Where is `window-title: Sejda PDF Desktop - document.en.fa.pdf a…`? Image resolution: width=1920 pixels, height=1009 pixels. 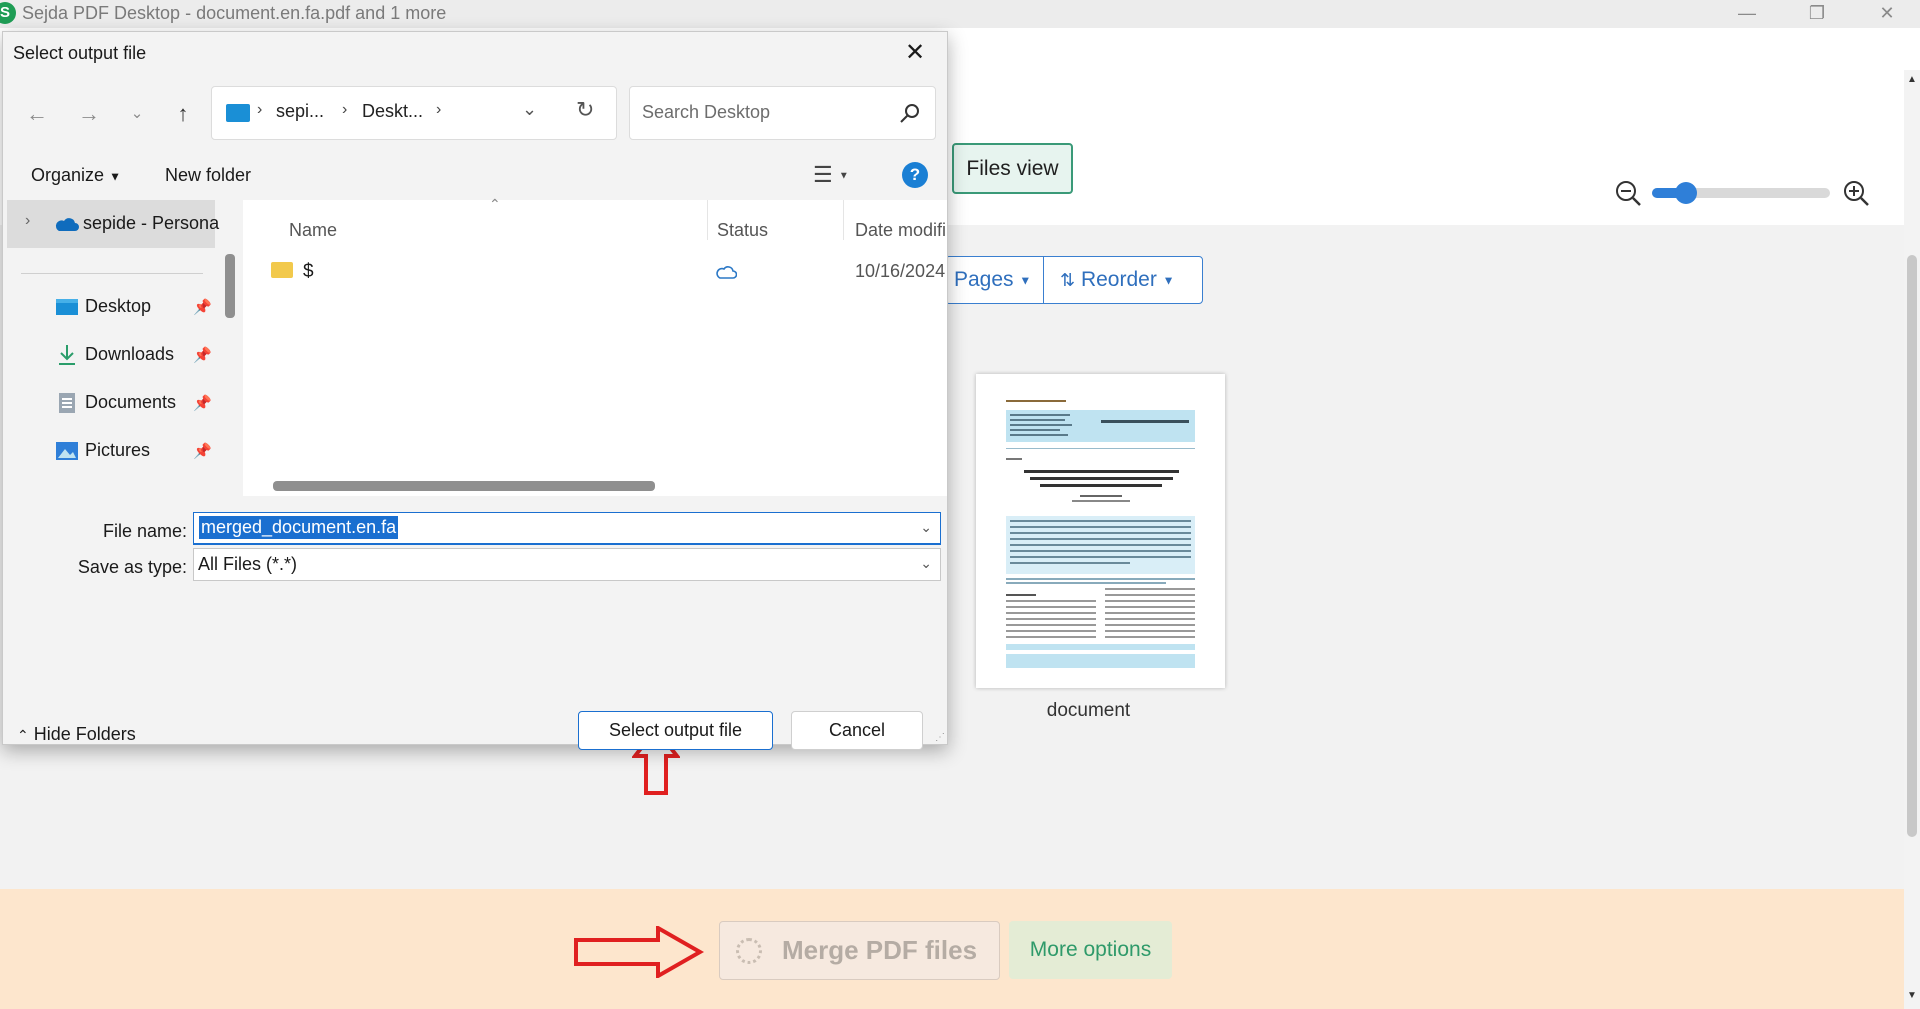
window-title: Sejda PDF Desktop - document.en.fa.pdf a… is located at coordinates (234, 13).